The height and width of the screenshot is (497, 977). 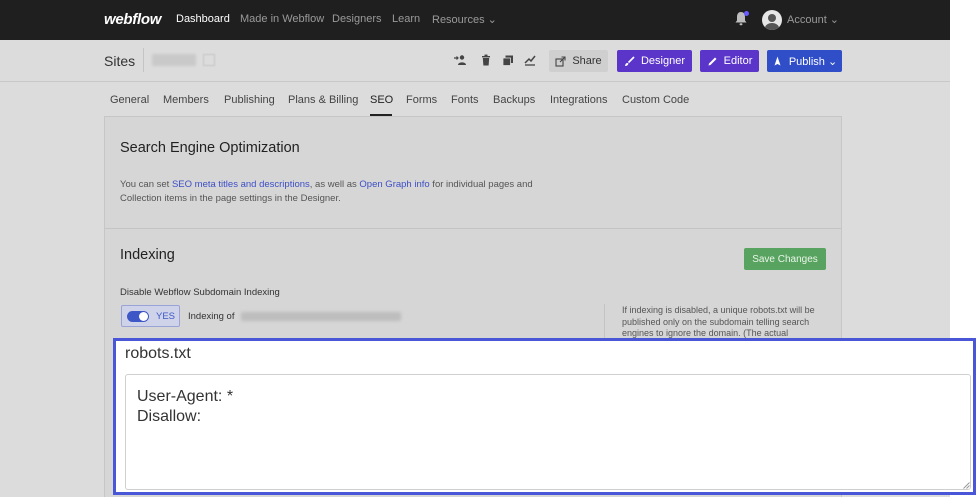 I want to click on tab-fonts: Fonts, so click(x=465, y=100).